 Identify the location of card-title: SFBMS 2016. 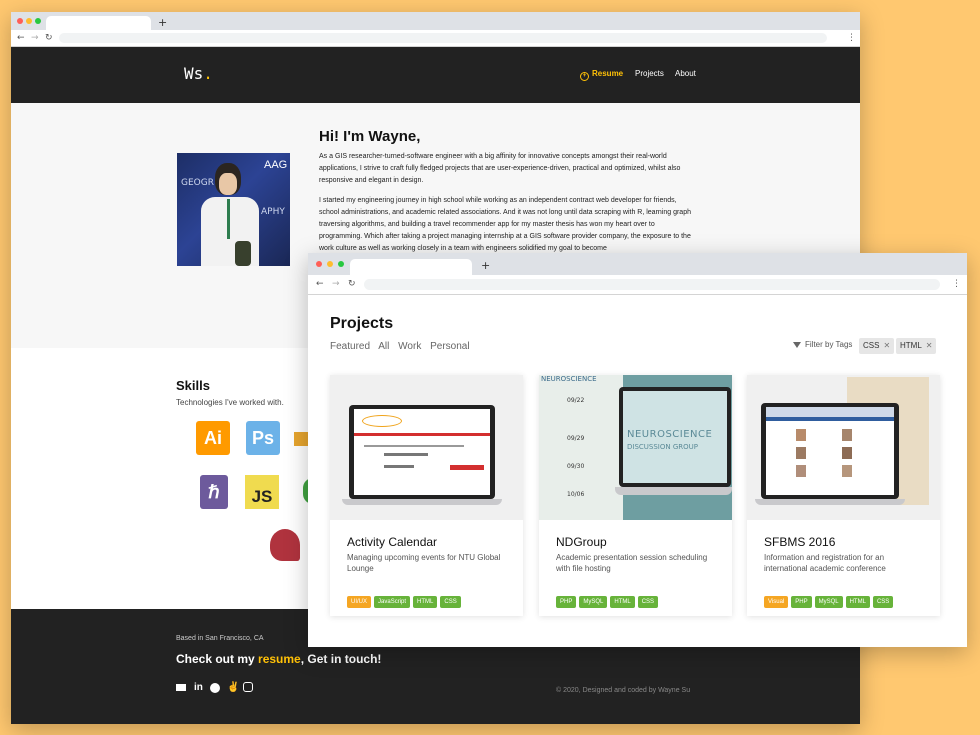
(799, 542).